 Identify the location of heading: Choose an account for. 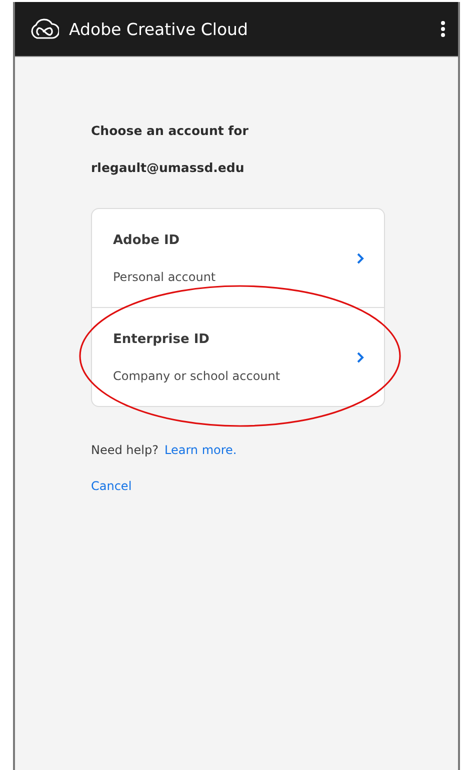
(169, 130).